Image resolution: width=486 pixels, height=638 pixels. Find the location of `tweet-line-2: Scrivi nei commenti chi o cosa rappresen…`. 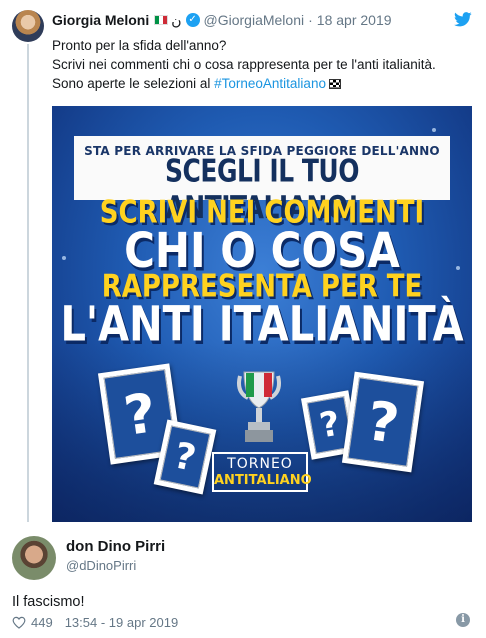

tweet-line-2: Scrivi nei commenti chi o cosa rappresen… is located at coordinates (244, 64).